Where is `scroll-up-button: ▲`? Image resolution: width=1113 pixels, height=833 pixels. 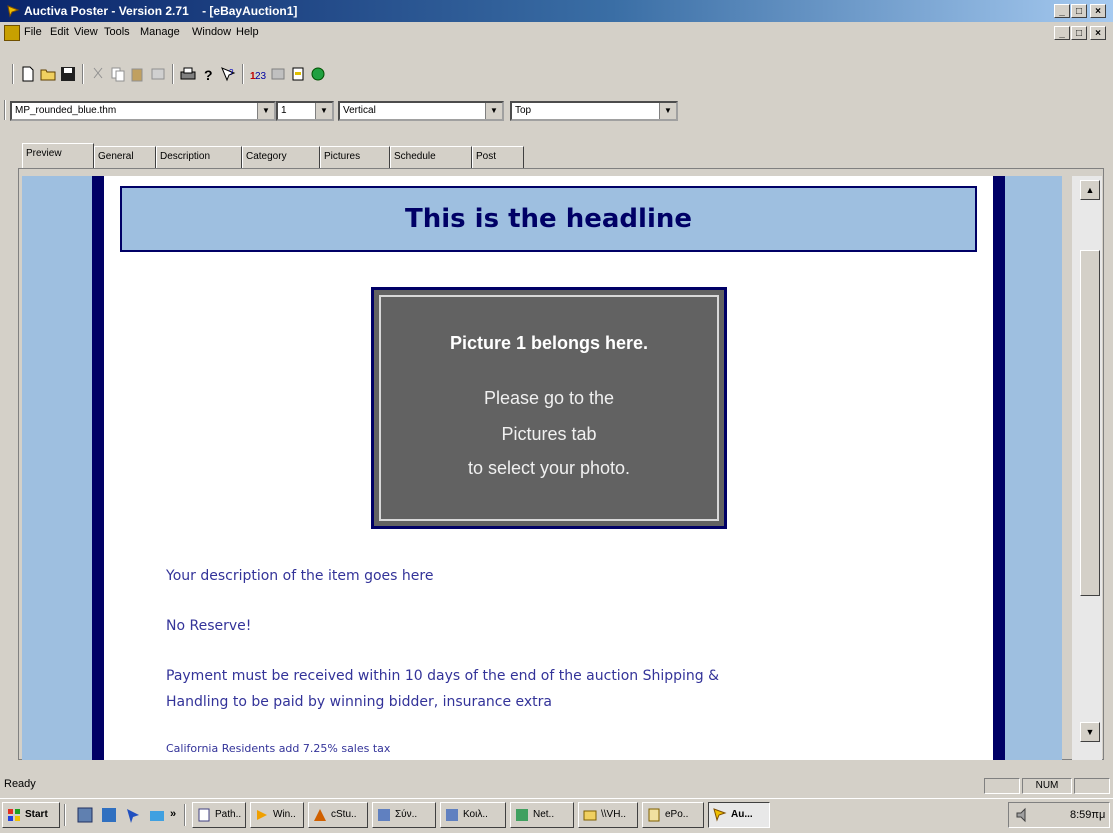 scroll-up-button: ▲ is located at coordinates (1090, 190).